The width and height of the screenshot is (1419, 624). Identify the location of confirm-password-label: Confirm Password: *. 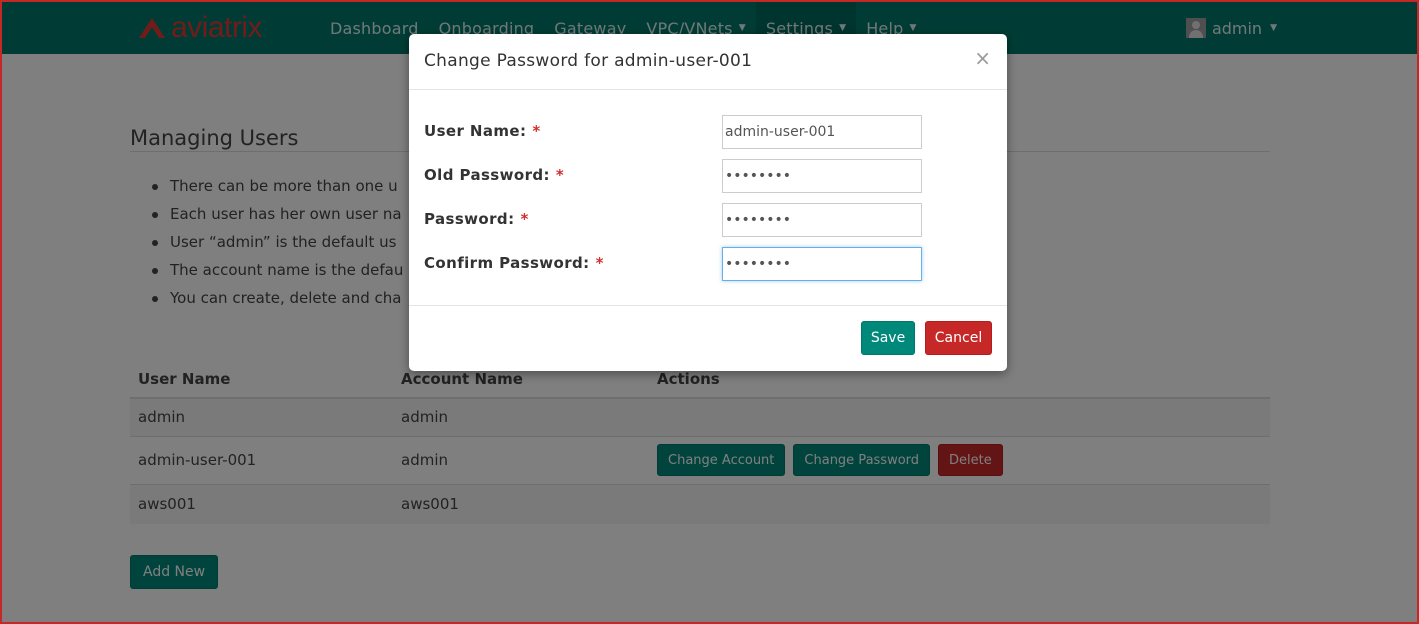
(514, 263).